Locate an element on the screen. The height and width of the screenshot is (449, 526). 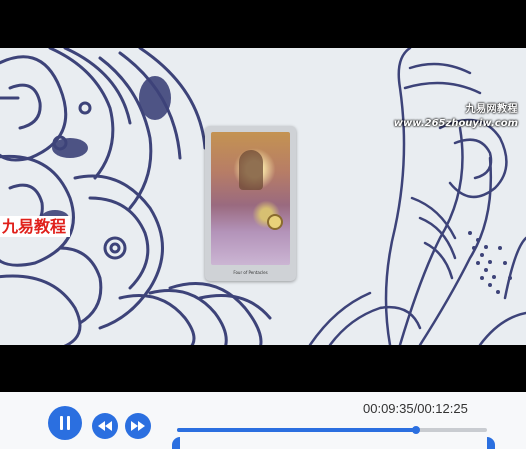
rewind-icon is located at coordinates (105, 426).